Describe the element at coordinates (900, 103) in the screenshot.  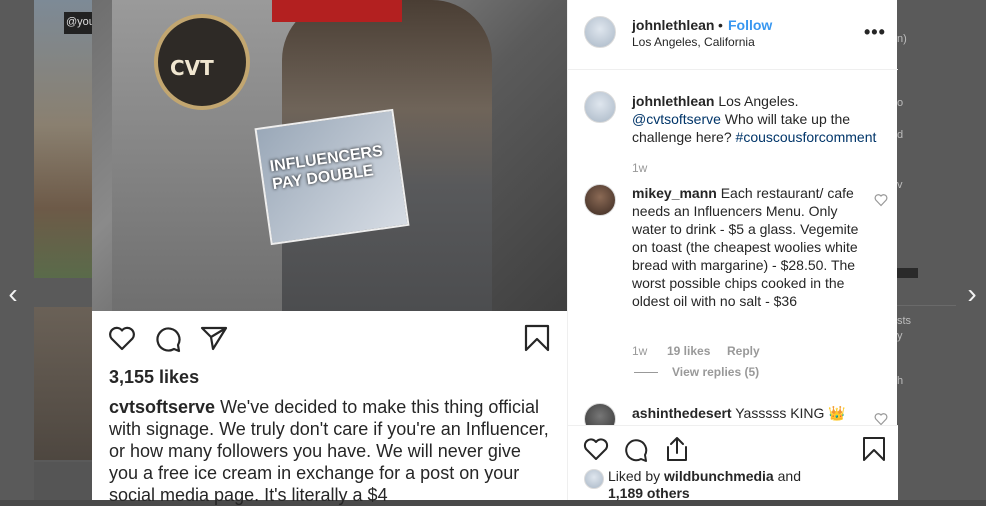
I see `background-text-fragment: o` at that location.